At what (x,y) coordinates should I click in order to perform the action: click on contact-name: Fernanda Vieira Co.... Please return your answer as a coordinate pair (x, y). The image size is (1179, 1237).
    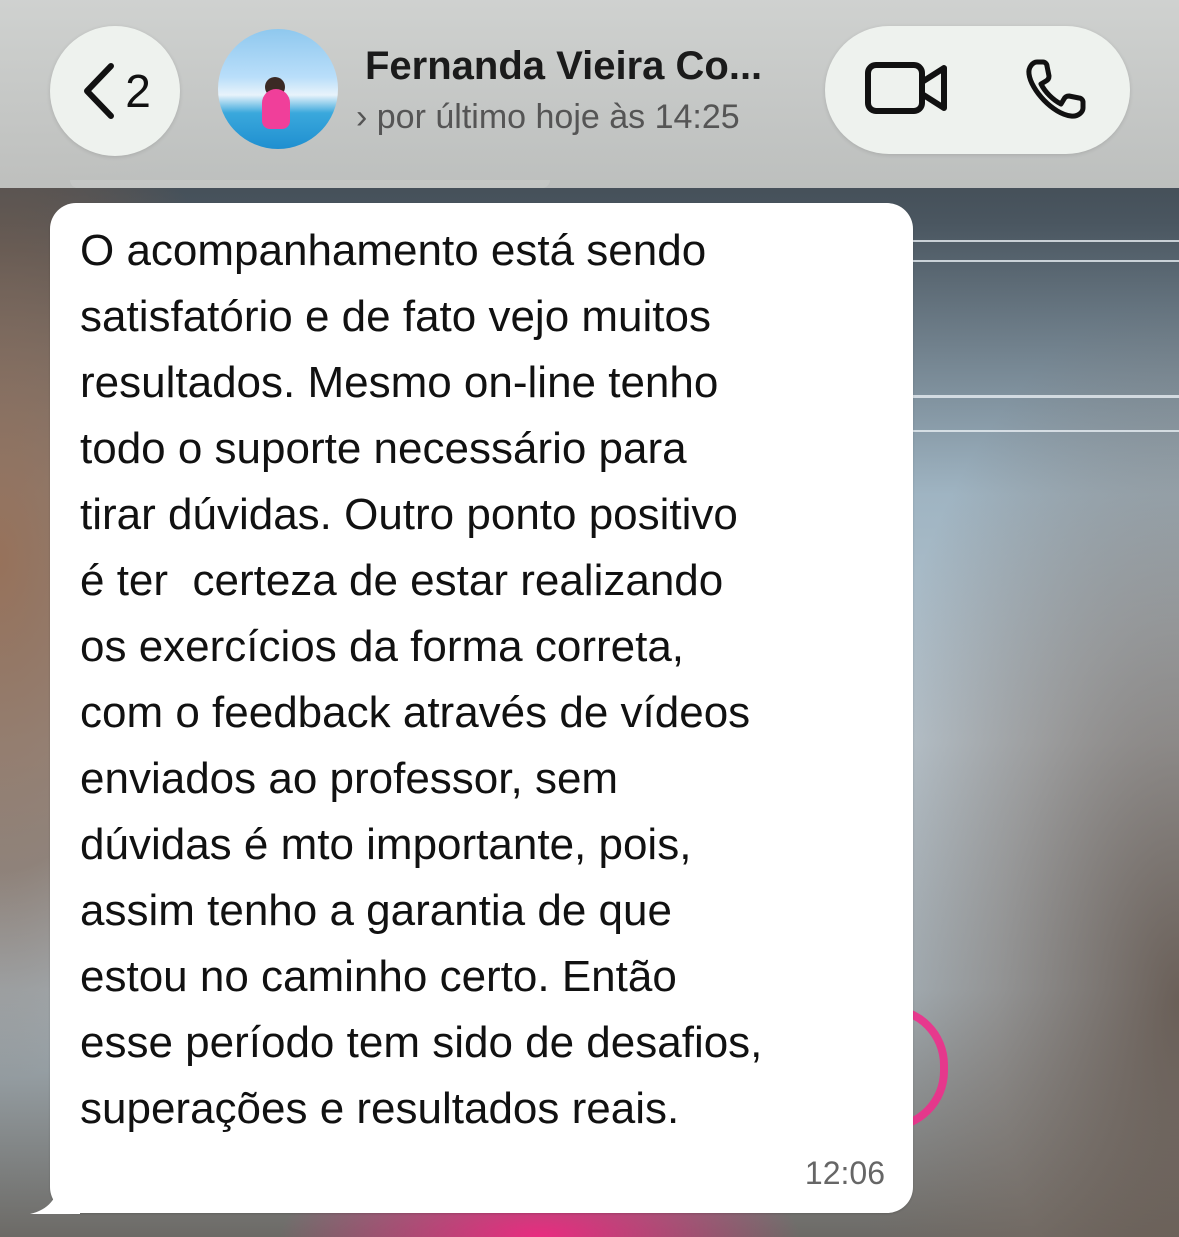
    Looking at the image, I should click on (585, 66).